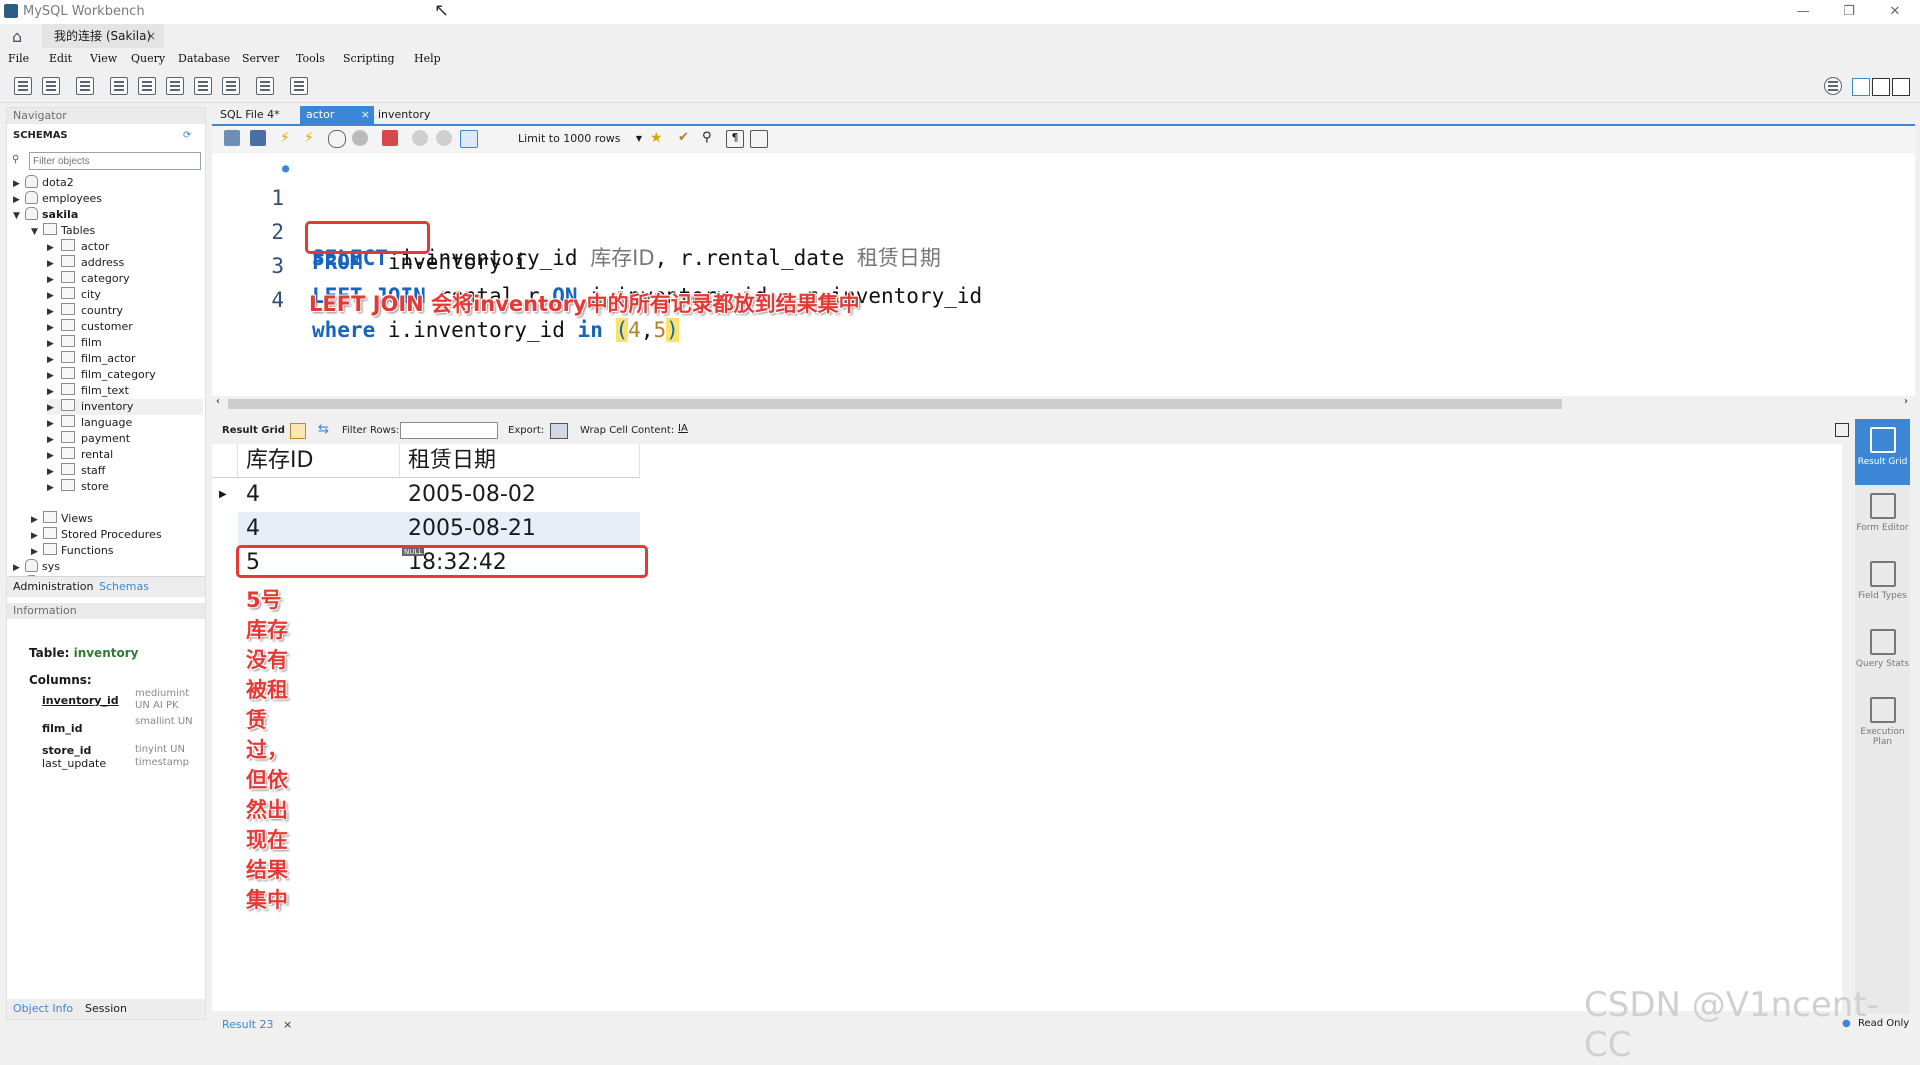  Describe the element at coordinates (103, 58) in the screenshot. I see `menu-view: View` at that location.